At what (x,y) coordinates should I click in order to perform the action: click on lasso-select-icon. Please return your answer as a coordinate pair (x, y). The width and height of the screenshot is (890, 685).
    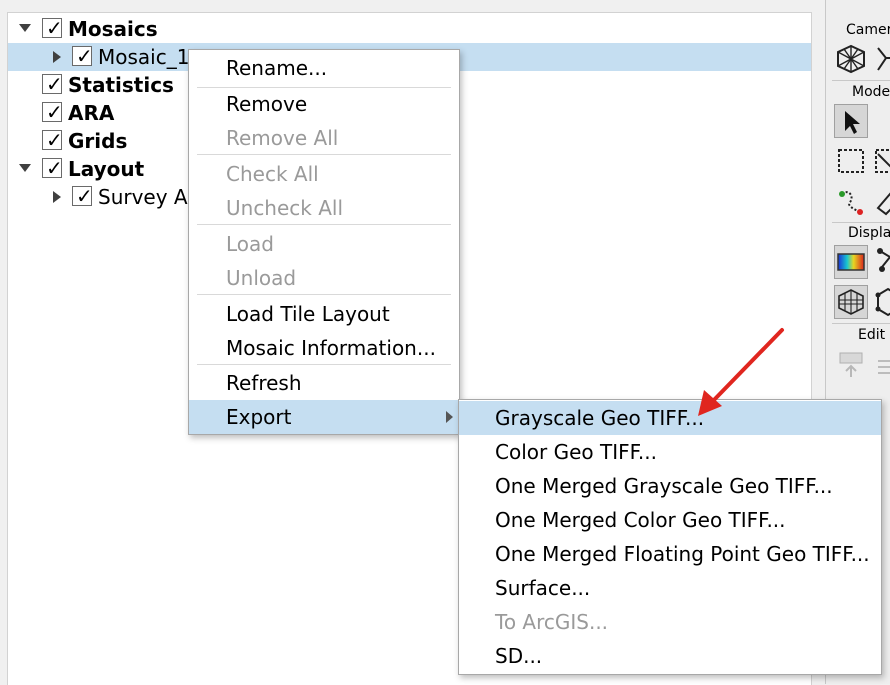
    Looking at the image, I should click on (881, 161).